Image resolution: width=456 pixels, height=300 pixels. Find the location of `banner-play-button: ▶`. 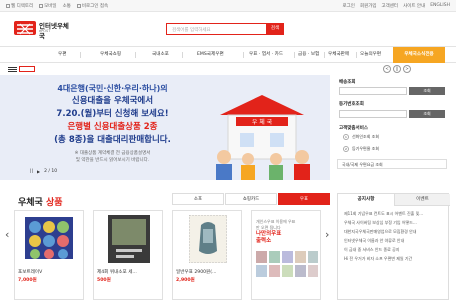

banner-play-button: ▶ is located at coordinates (38, 171).